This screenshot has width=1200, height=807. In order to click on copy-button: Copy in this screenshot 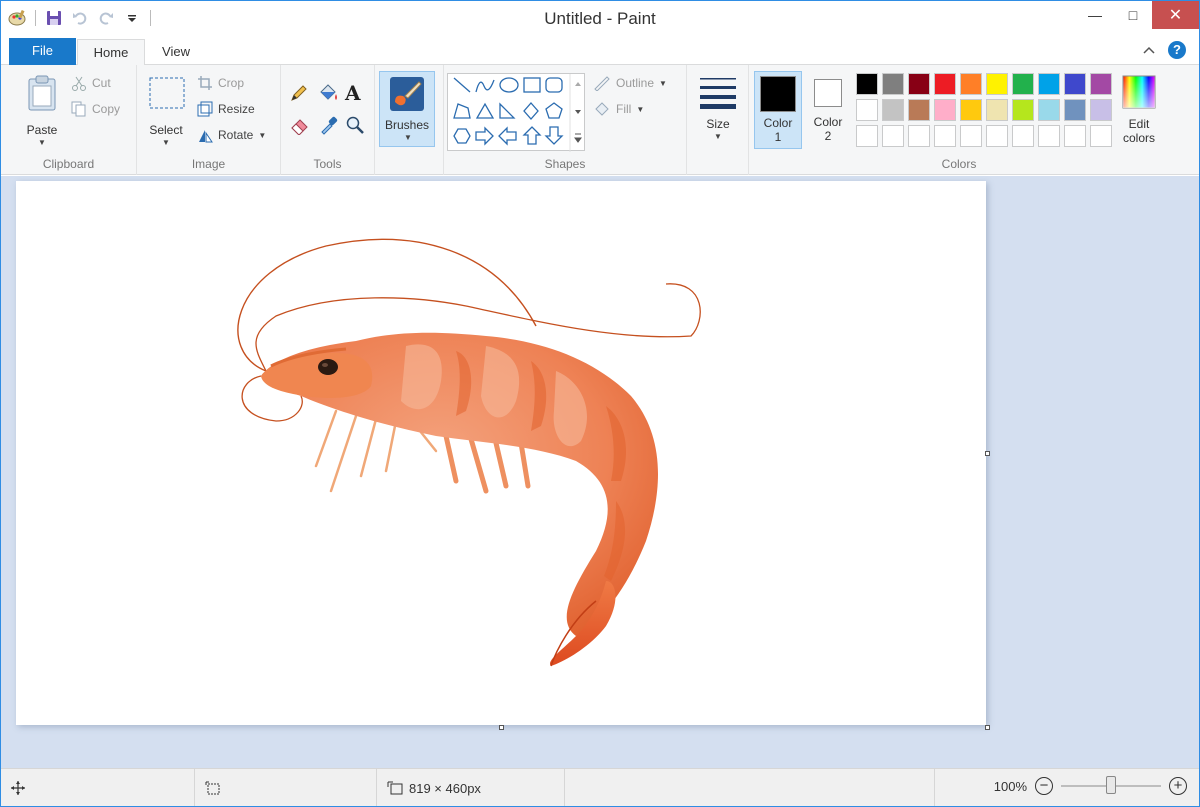, I will do `click(95, 109)`.